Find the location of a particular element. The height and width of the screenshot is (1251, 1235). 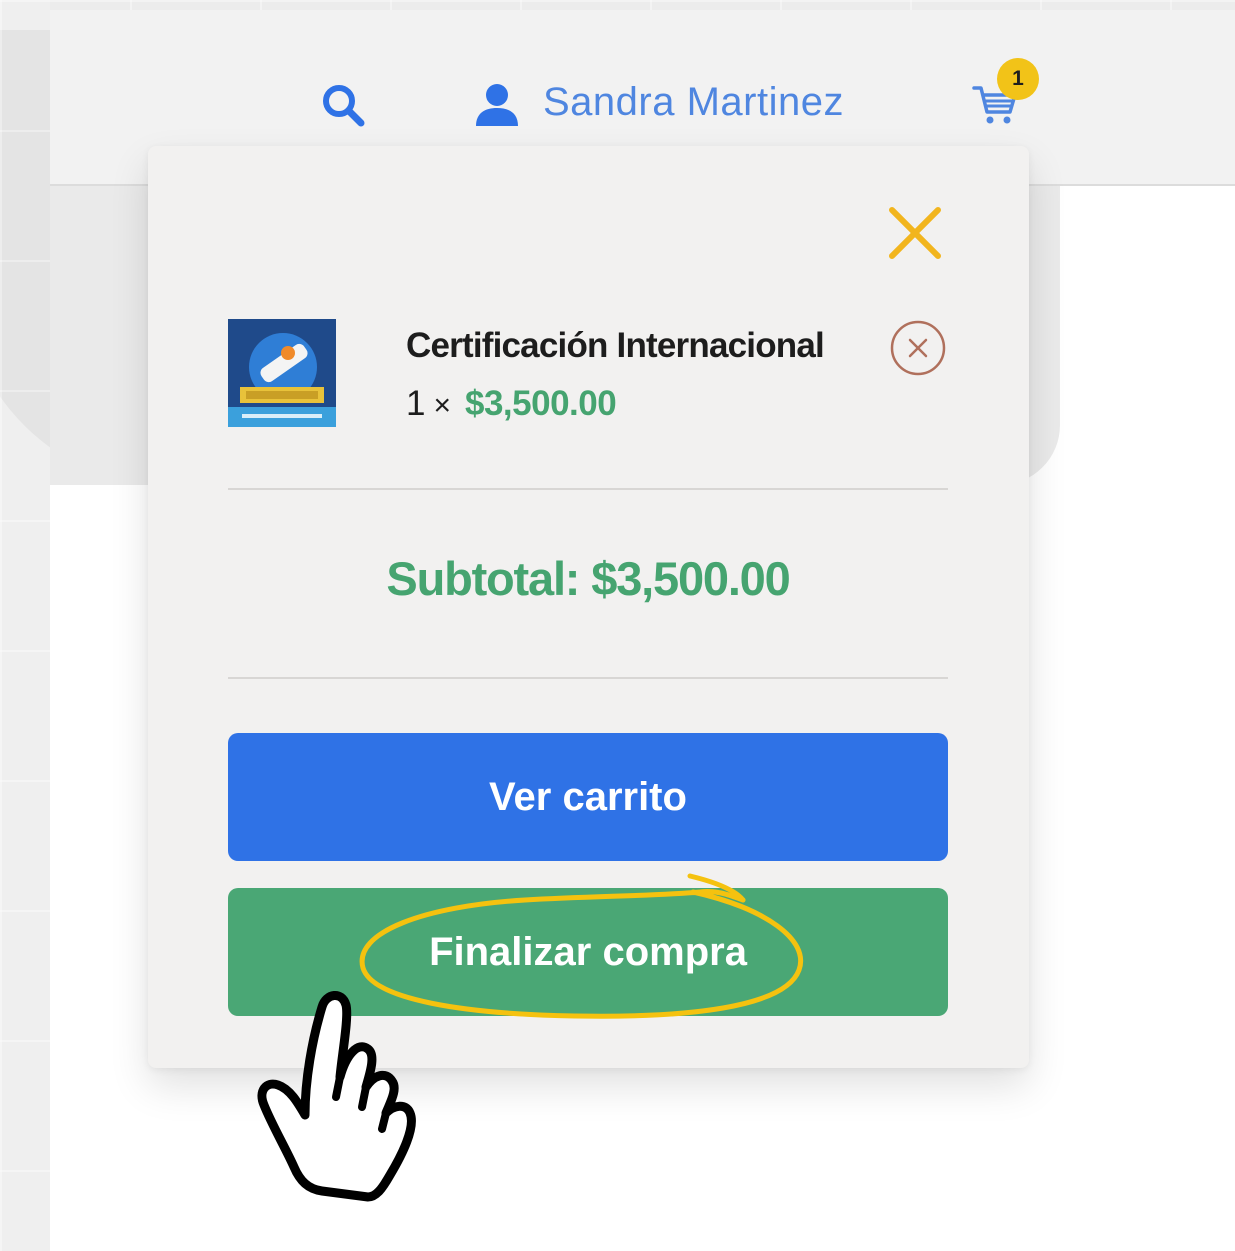

subtotal-label: Subtotal: is located at coordinates (483, 578).